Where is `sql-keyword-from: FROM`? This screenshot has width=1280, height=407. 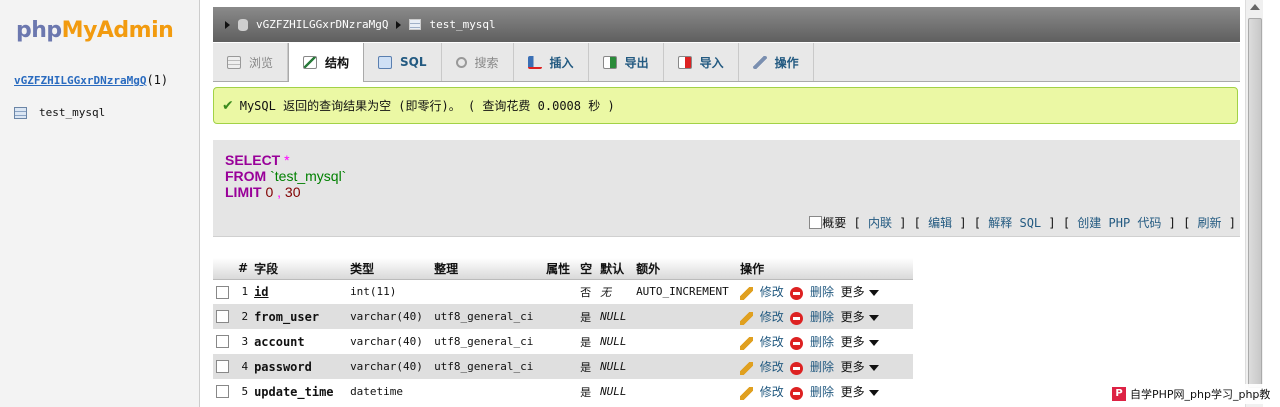
sql-keyword-from: FROM is located at coordinates (246, 176).